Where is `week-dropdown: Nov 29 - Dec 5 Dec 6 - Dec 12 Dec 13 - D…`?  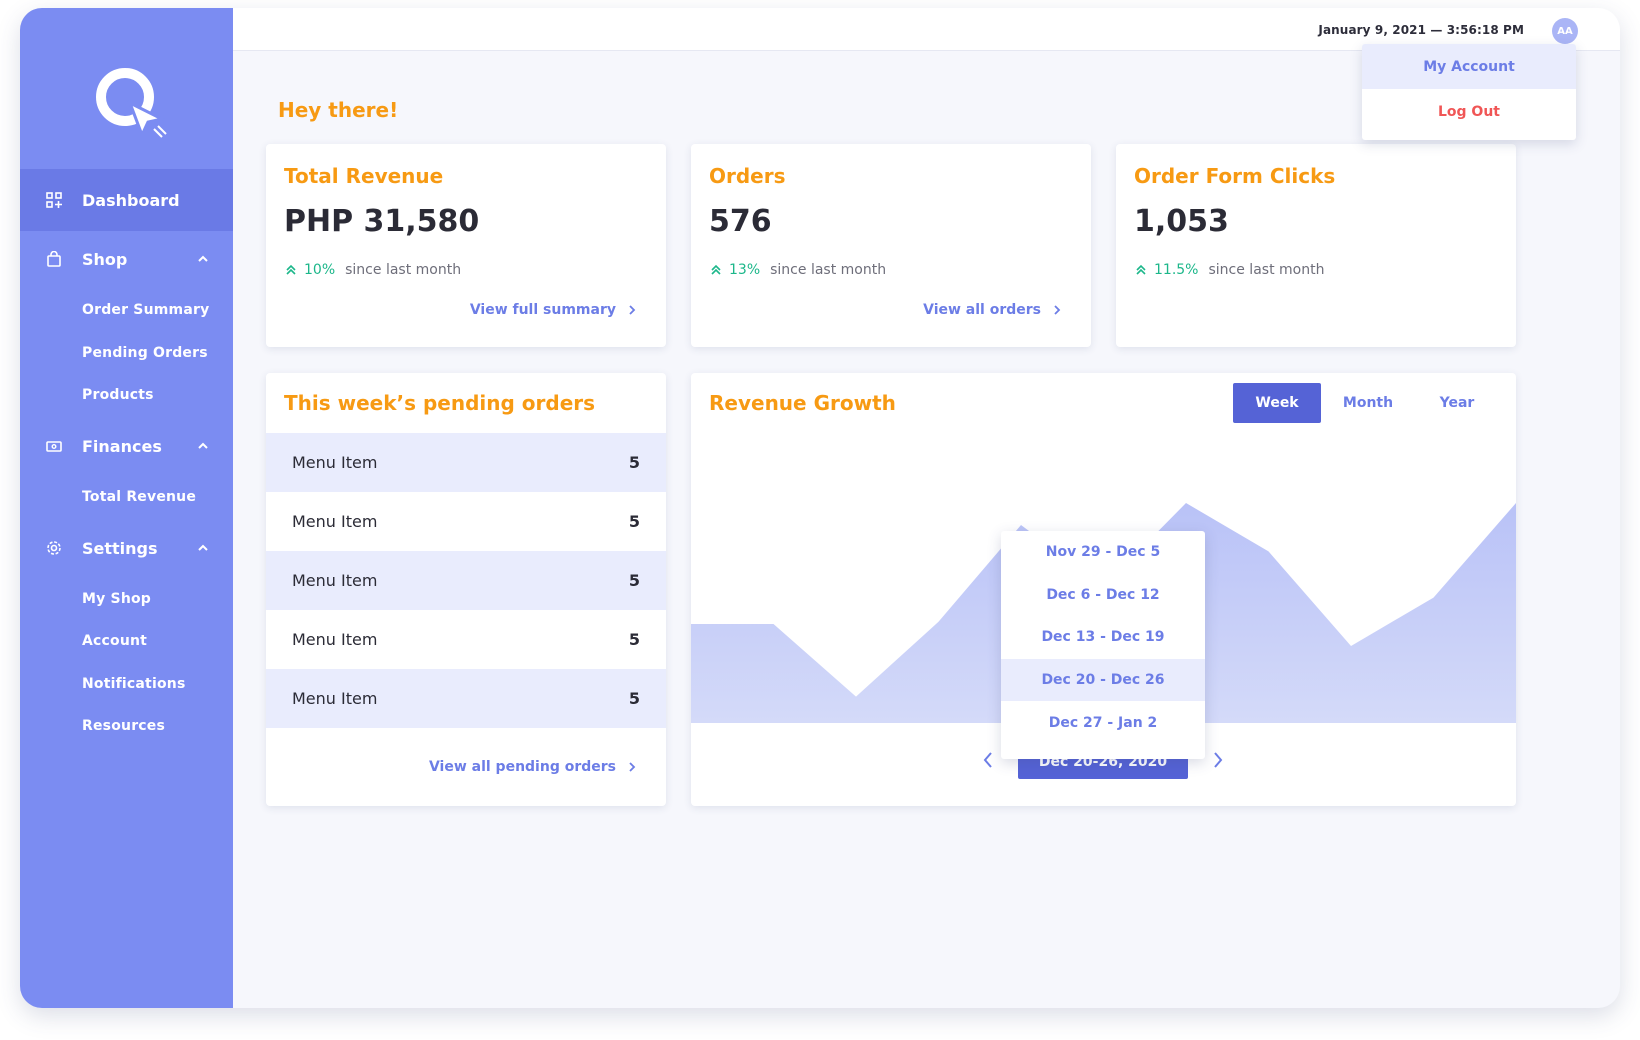
week-dropdown: Nov 29 - Dec 5 Dec 6 - Dec 12 Dec 13 - D… is located at coordinates (1103, 645).